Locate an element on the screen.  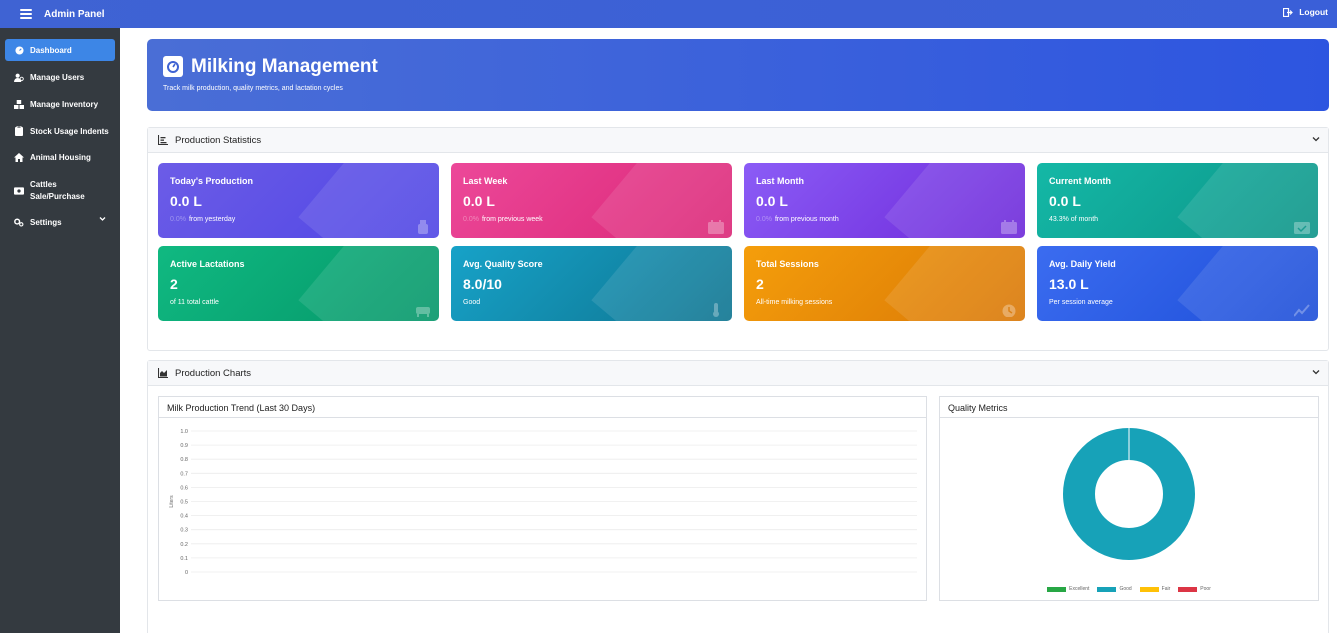
area-chart-icon is located at coordinates (163, 373).